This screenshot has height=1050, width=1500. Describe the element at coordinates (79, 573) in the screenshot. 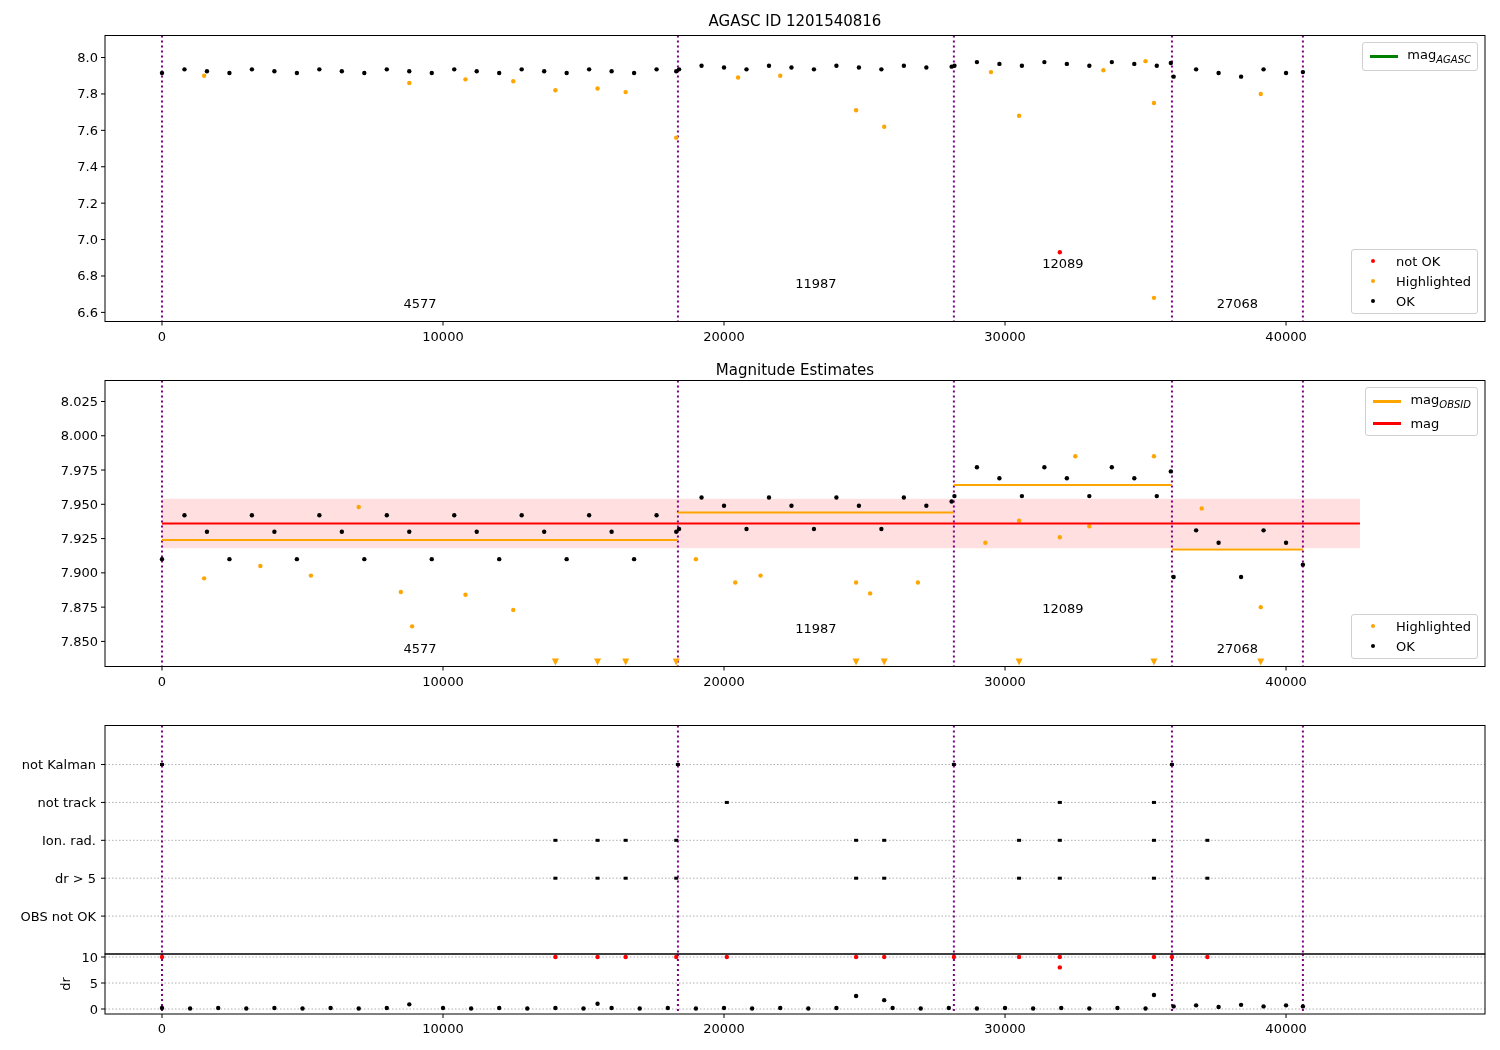

I see `tick-label: 7.900` at that location.